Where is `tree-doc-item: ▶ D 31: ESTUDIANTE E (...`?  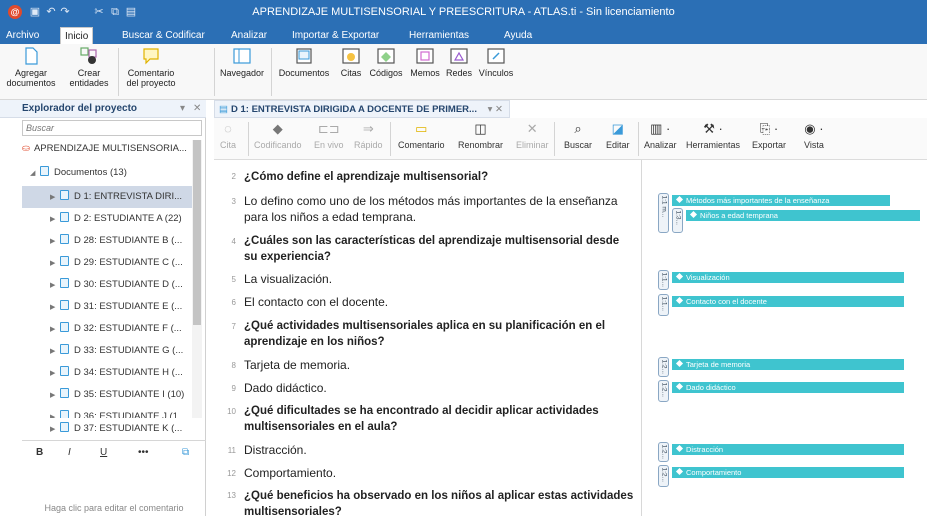
tree-doc-item: ▶ D 31: ESTUDIANTE E (... is located at coordinates (112, 307).